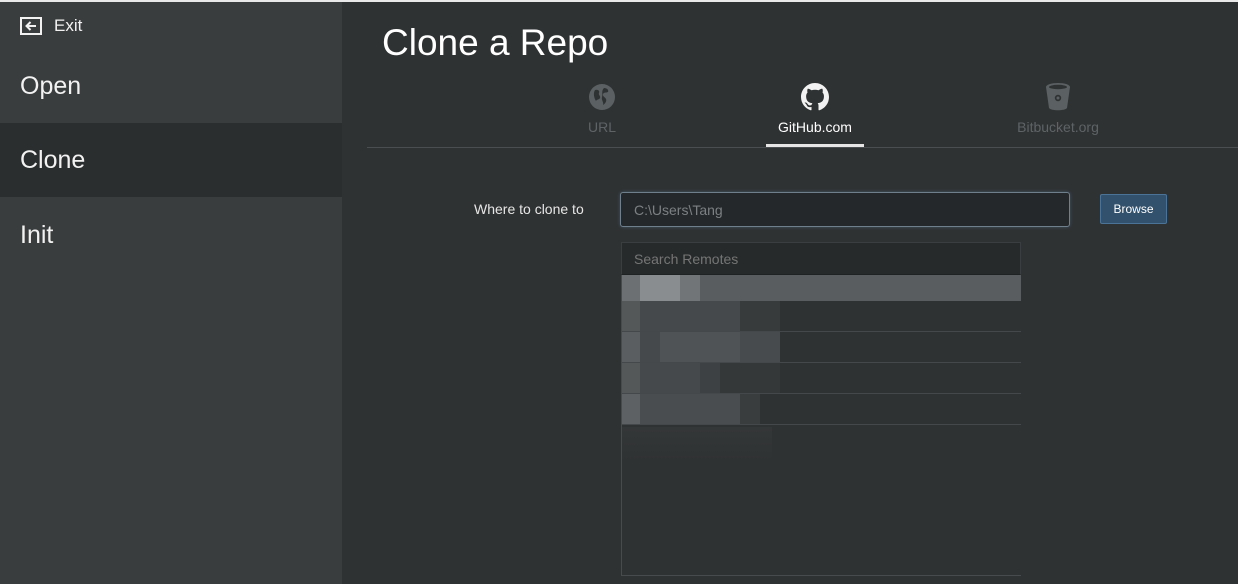  What do you see at coordinates (1058, 97) in the screenshot?
I see `bitbucket-icon` at bounding box center [1058, 97].